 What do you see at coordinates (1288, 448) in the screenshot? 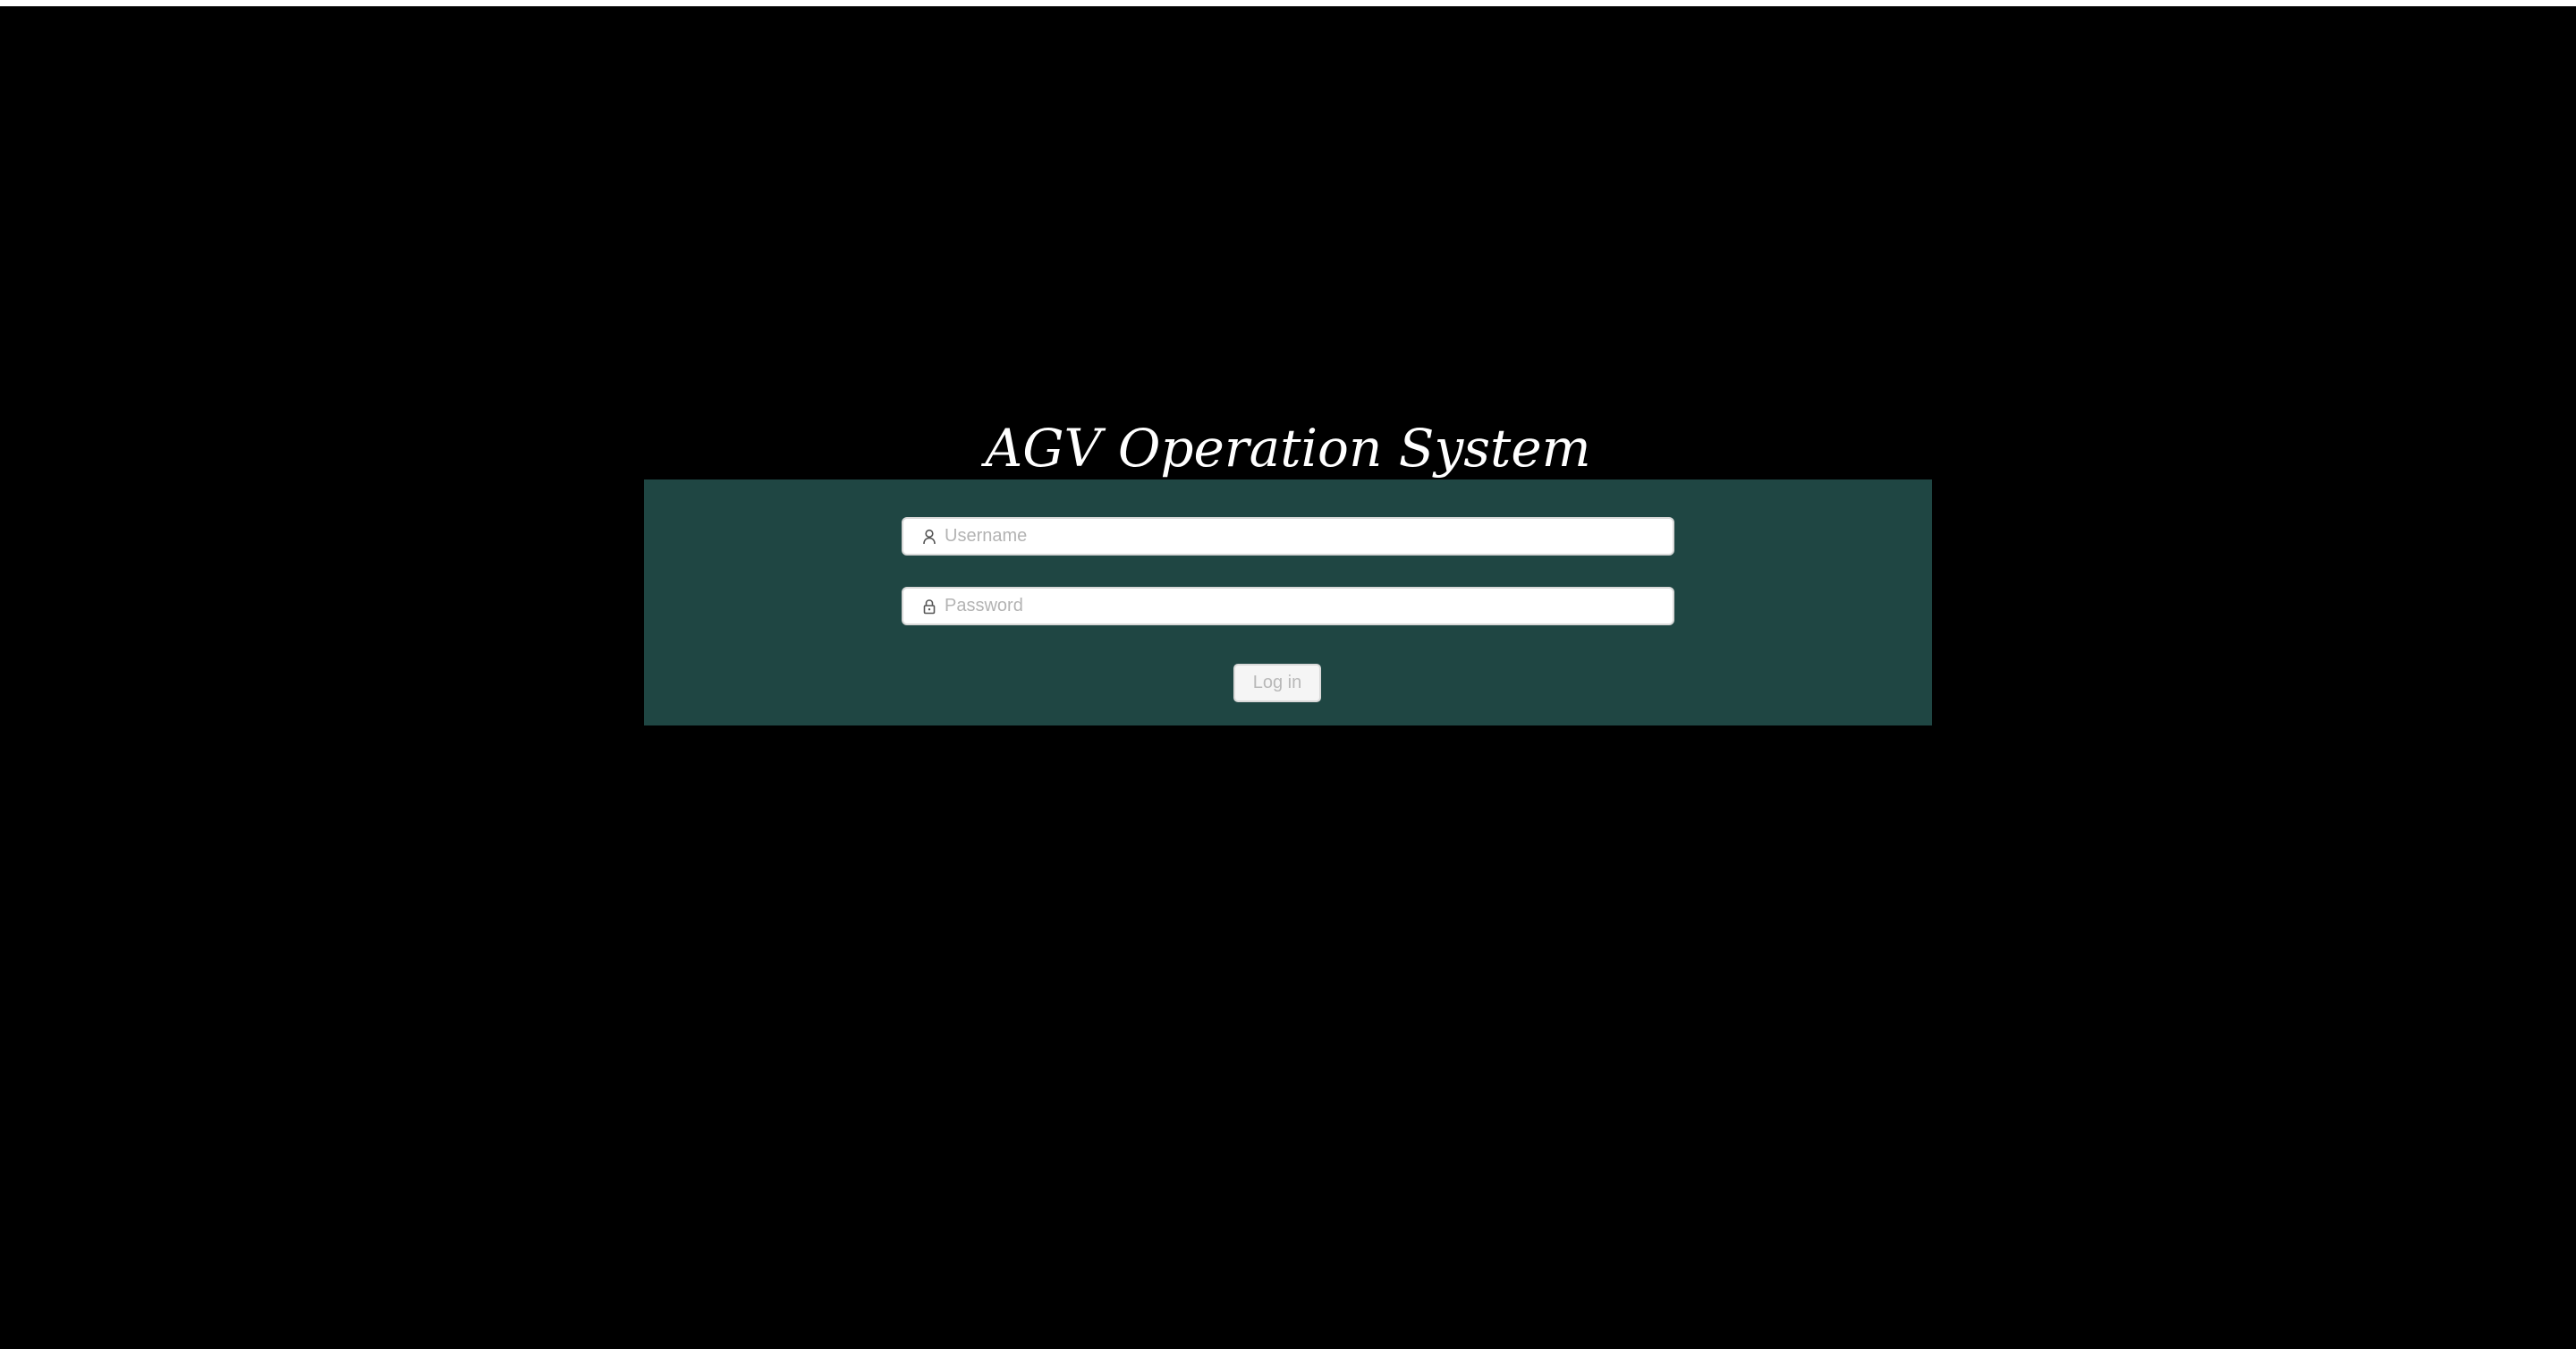
I see `app-title: AGV Operation System` at bounding box center [1288, 448].